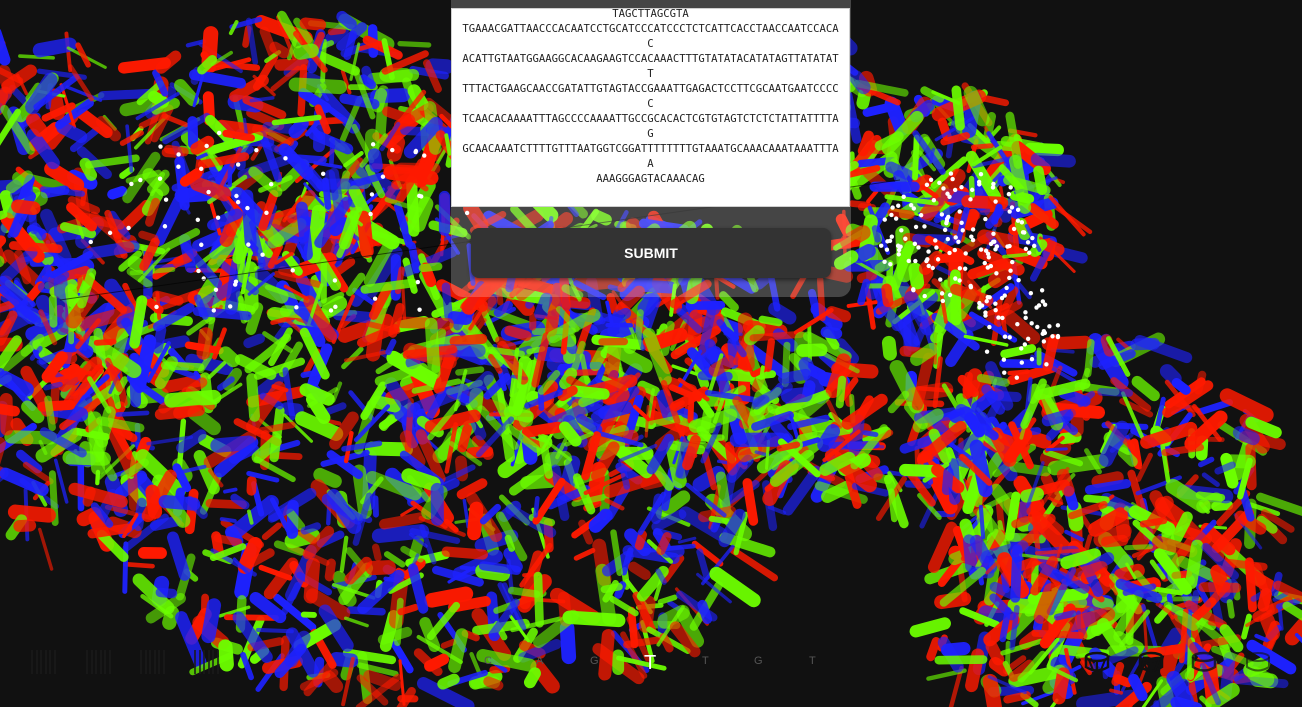  I want to click on base-letter: T, so click(812, 661).